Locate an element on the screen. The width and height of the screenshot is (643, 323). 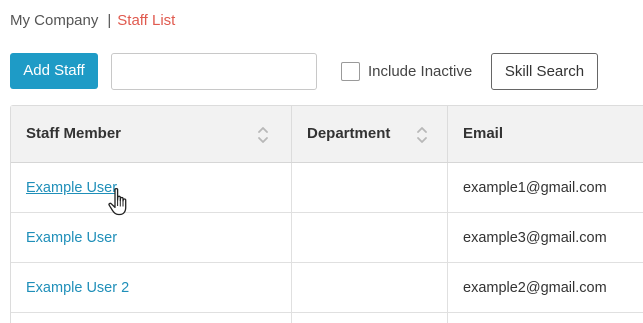
email-cell: example2@gmail.com is located at coordinates (535, 288).